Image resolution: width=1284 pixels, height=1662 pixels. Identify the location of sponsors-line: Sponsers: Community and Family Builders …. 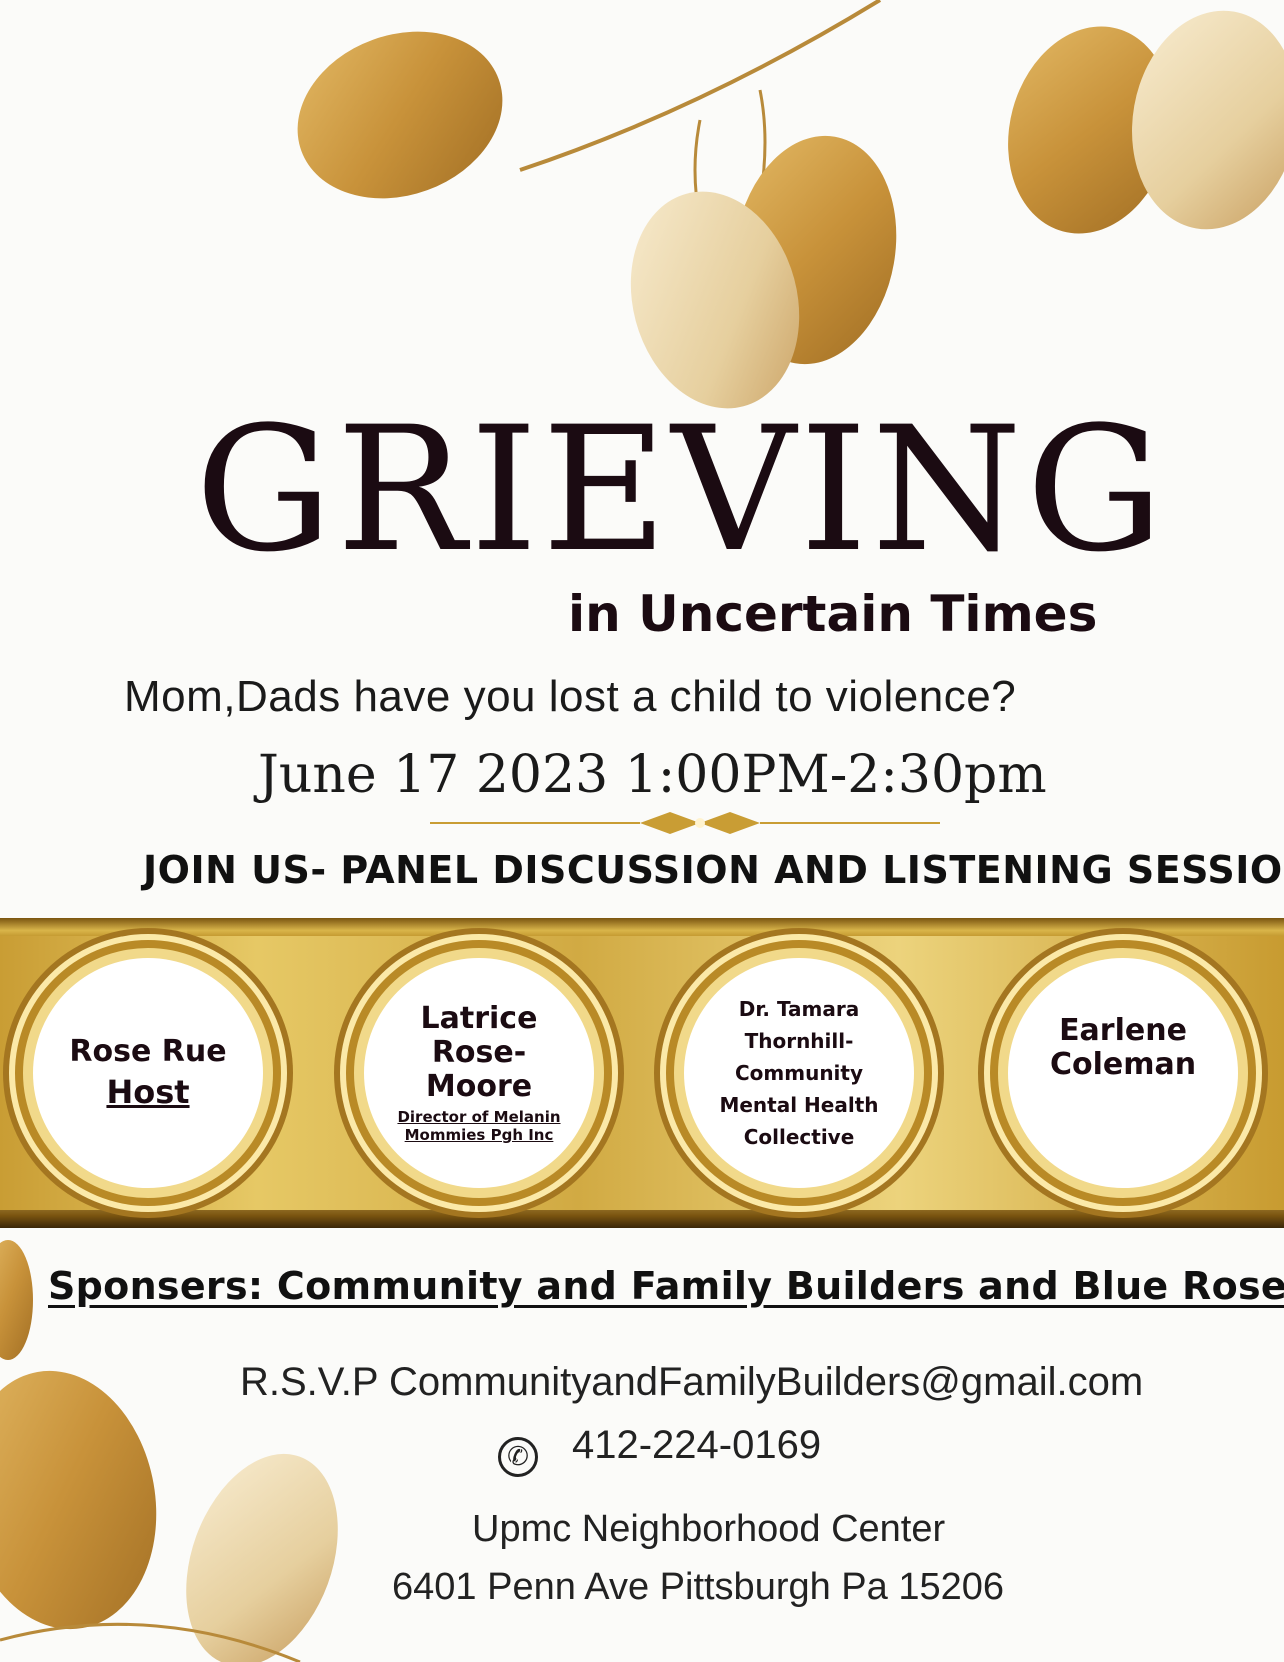
(666, 1286).